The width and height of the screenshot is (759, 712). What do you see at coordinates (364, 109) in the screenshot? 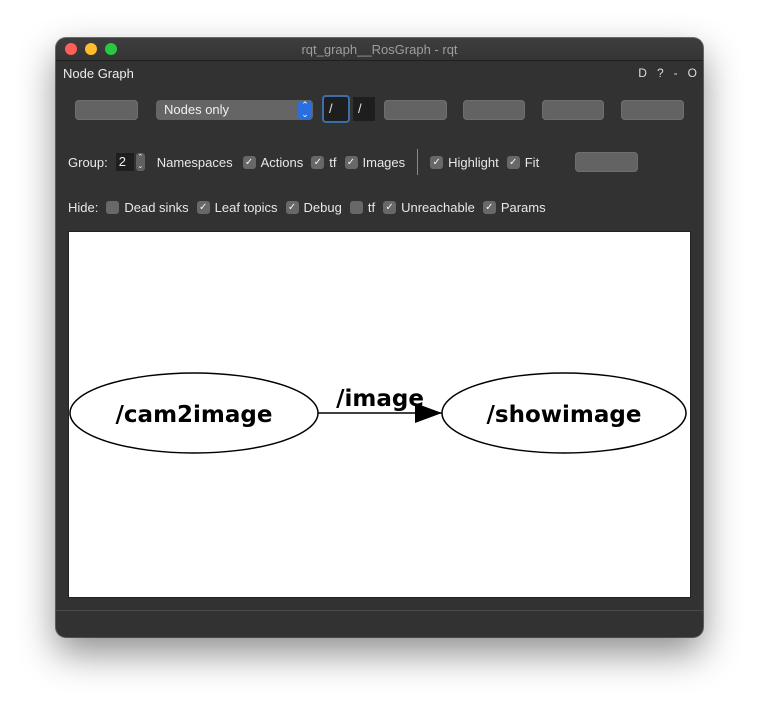
I see `topic-filter-input: /` at bounding box center [364, 109].